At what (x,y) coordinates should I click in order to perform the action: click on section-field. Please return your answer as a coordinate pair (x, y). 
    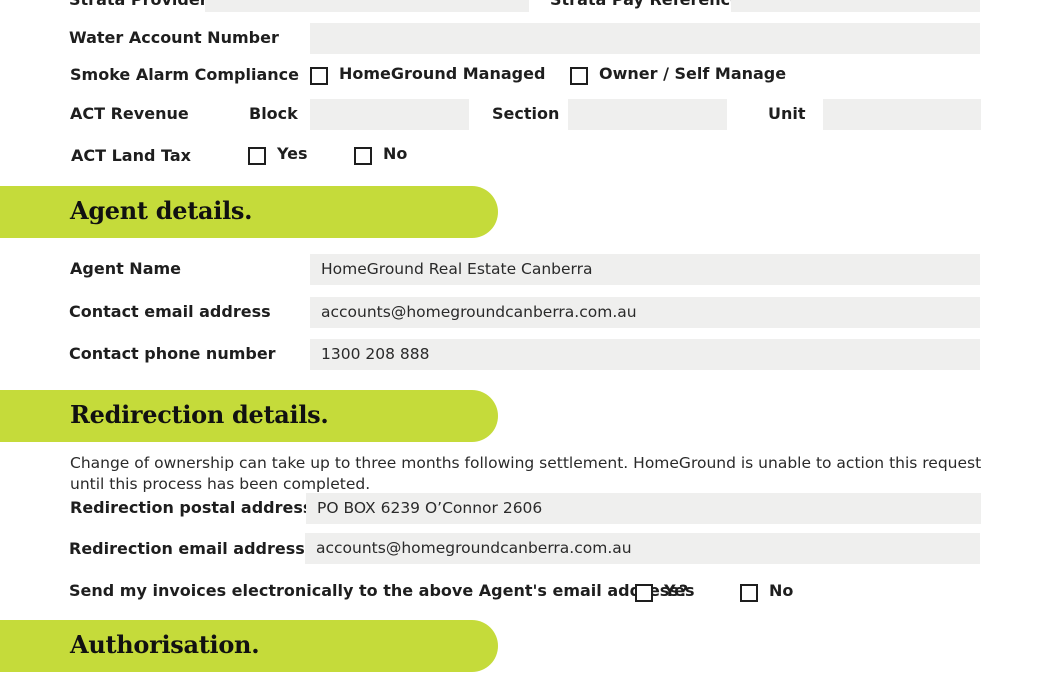
    Looking at the image, I should click on (647, 114).